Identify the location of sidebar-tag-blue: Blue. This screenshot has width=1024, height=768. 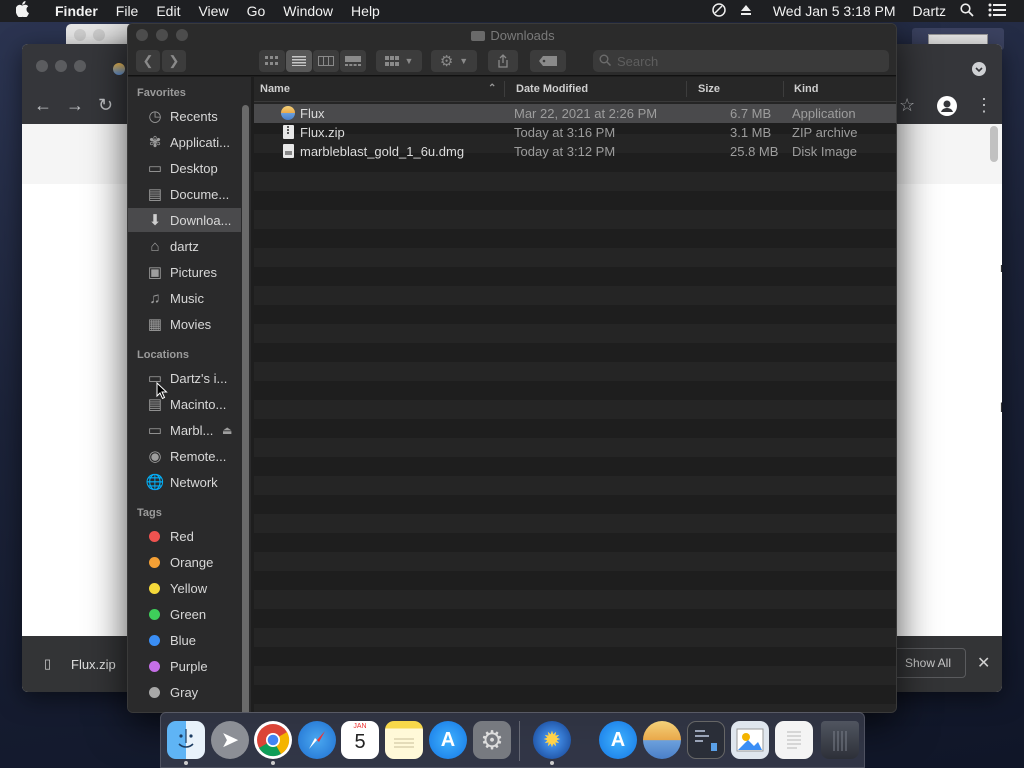
(189, 640).